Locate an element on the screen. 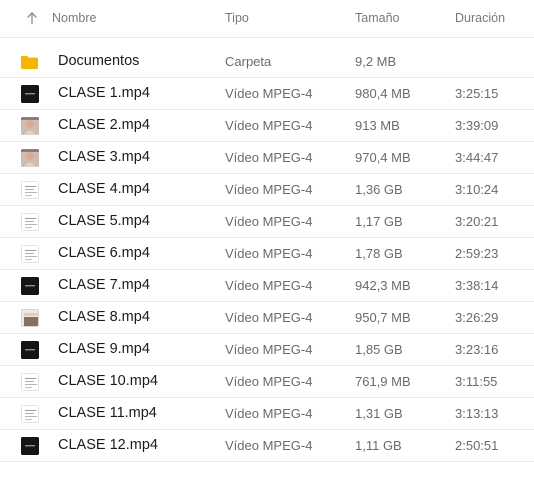 The image size is (534, 485). file-row: Documentos Carpeta 9,2 MB is located at coordinates (267, 62).